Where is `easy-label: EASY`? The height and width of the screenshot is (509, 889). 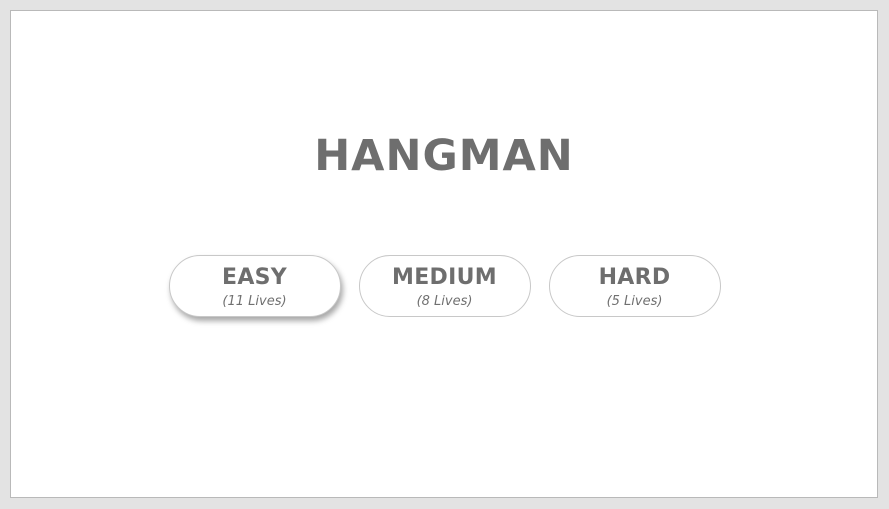 easy-label: EASY is located at coordinates (254, 277).